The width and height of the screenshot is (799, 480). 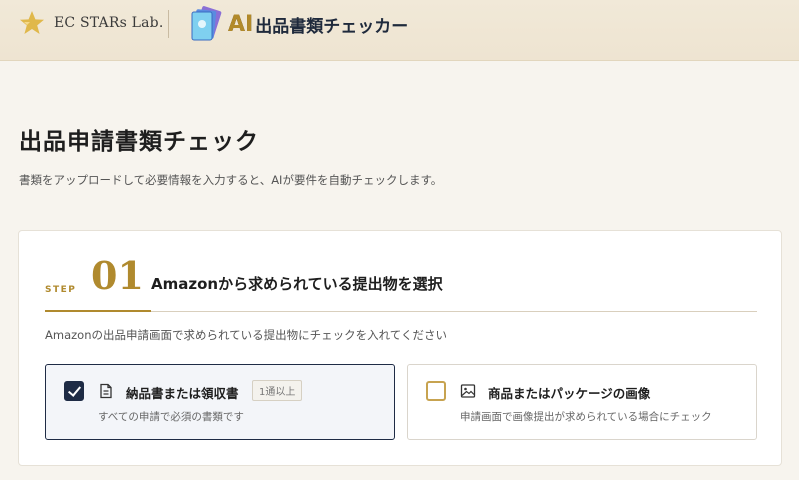 I want to click on brand-name: EC STARs Lab., so click(x=109, y=23).